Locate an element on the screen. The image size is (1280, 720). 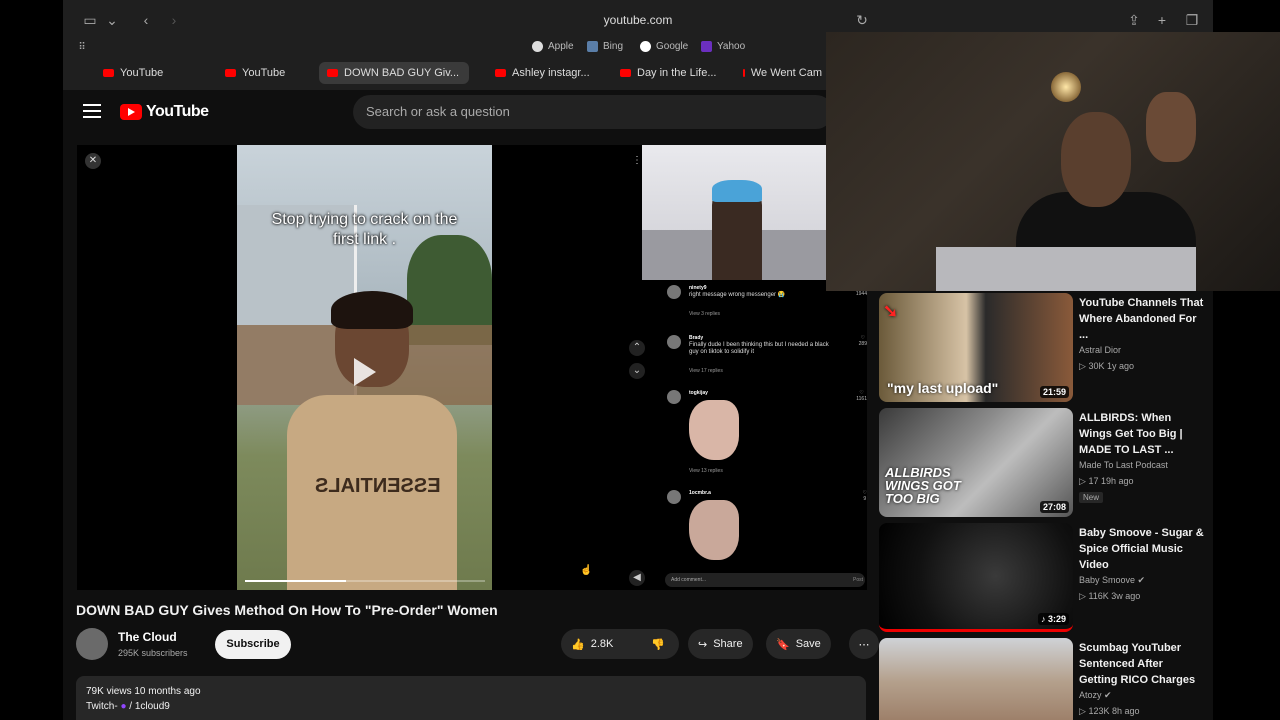
youtube-logo: YouTube is located at coordinates (164, 112).